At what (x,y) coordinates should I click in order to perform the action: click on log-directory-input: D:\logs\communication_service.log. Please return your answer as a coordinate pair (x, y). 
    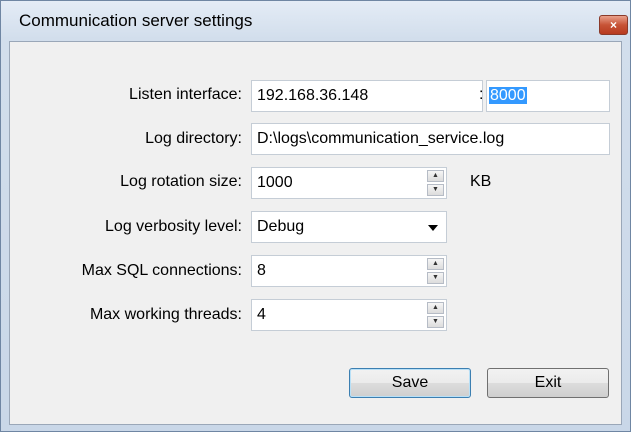
    Looking at the image, I should click on (430, 139).